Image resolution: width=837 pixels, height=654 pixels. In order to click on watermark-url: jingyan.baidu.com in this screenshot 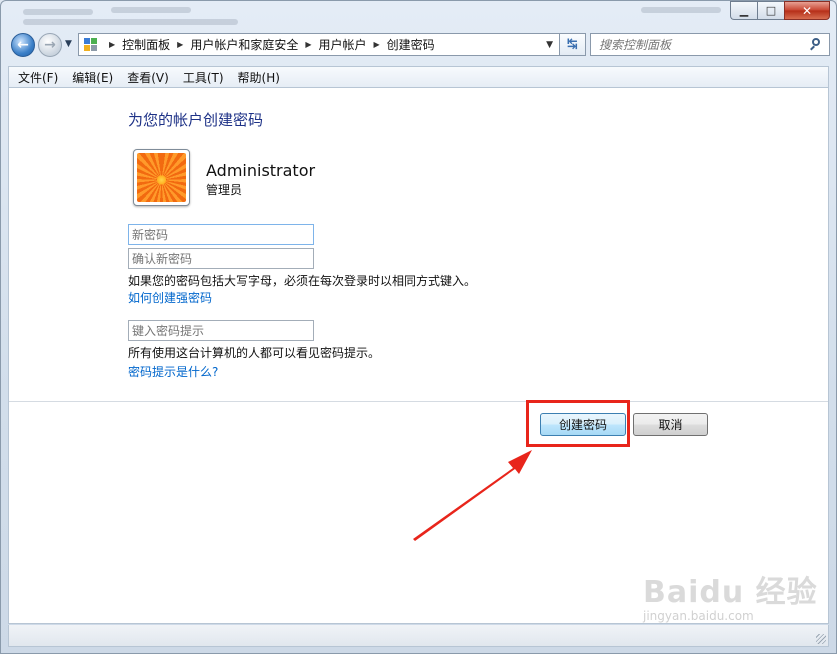, I will do `click(698, 616)`.